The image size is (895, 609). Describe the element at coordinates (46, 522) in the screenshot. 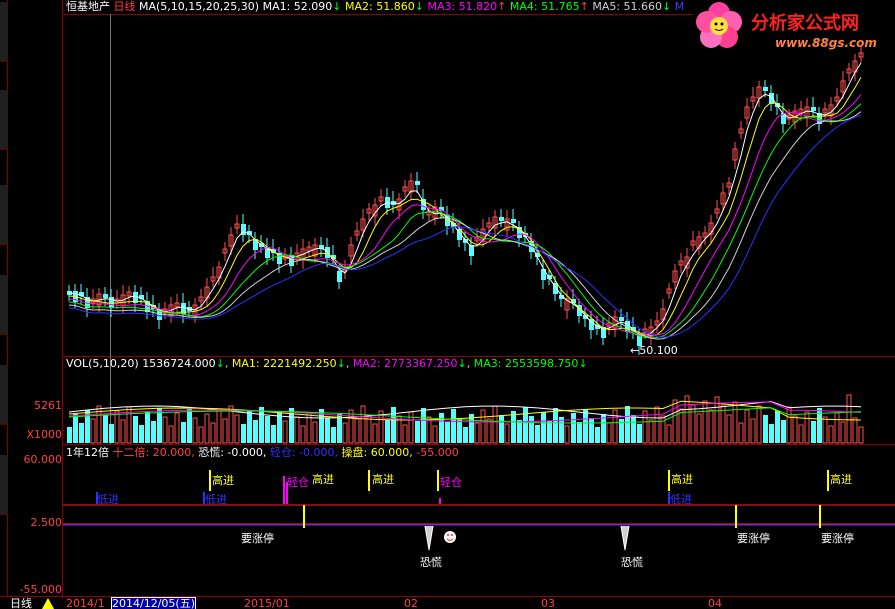

I see `ind-axis-mid: 2.500` at that location.